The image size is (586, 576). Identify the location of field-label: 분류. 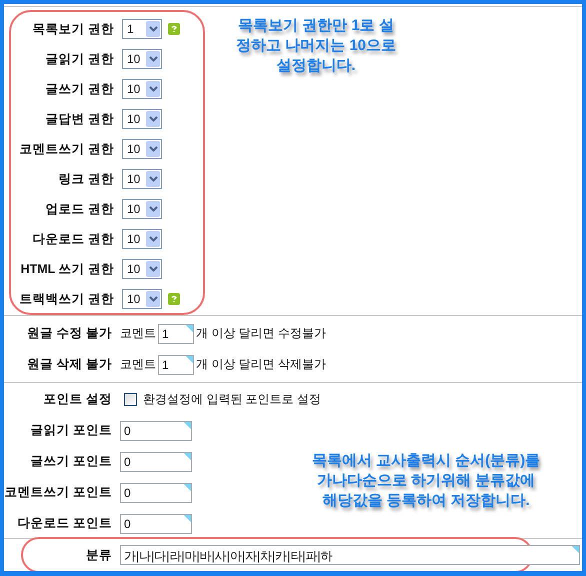
(99, 555).